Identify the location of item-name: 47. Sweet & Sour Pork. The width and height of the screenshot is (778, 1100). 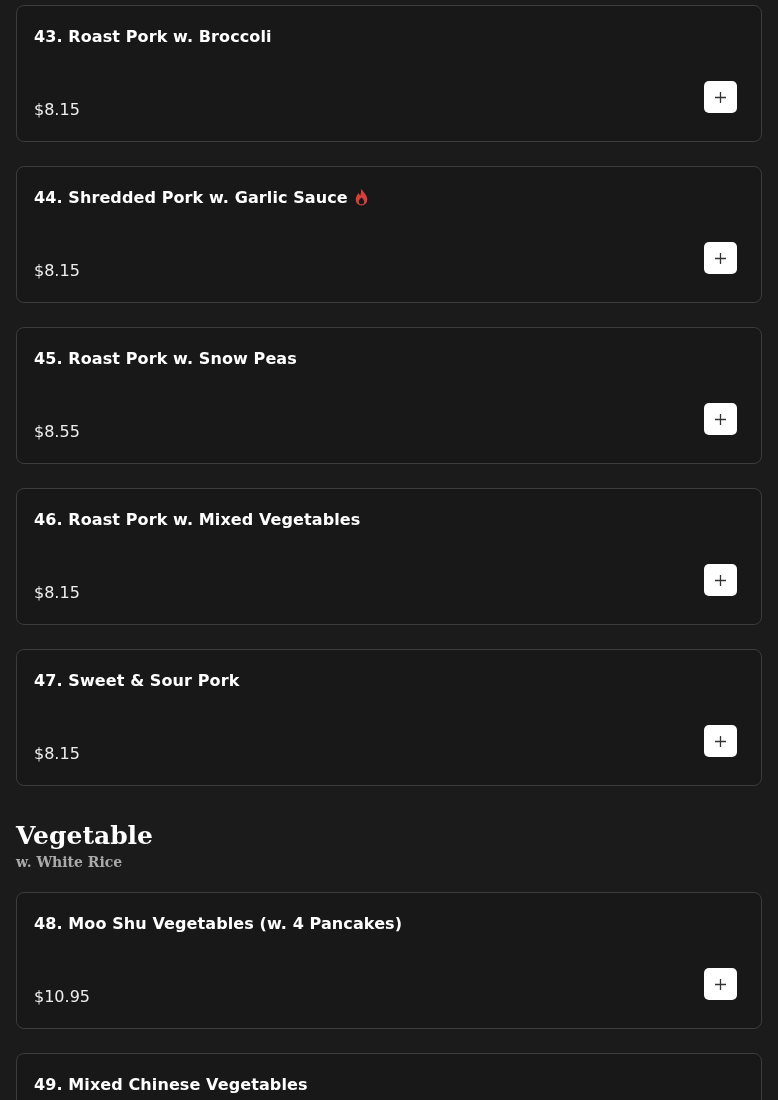
(137, 680).